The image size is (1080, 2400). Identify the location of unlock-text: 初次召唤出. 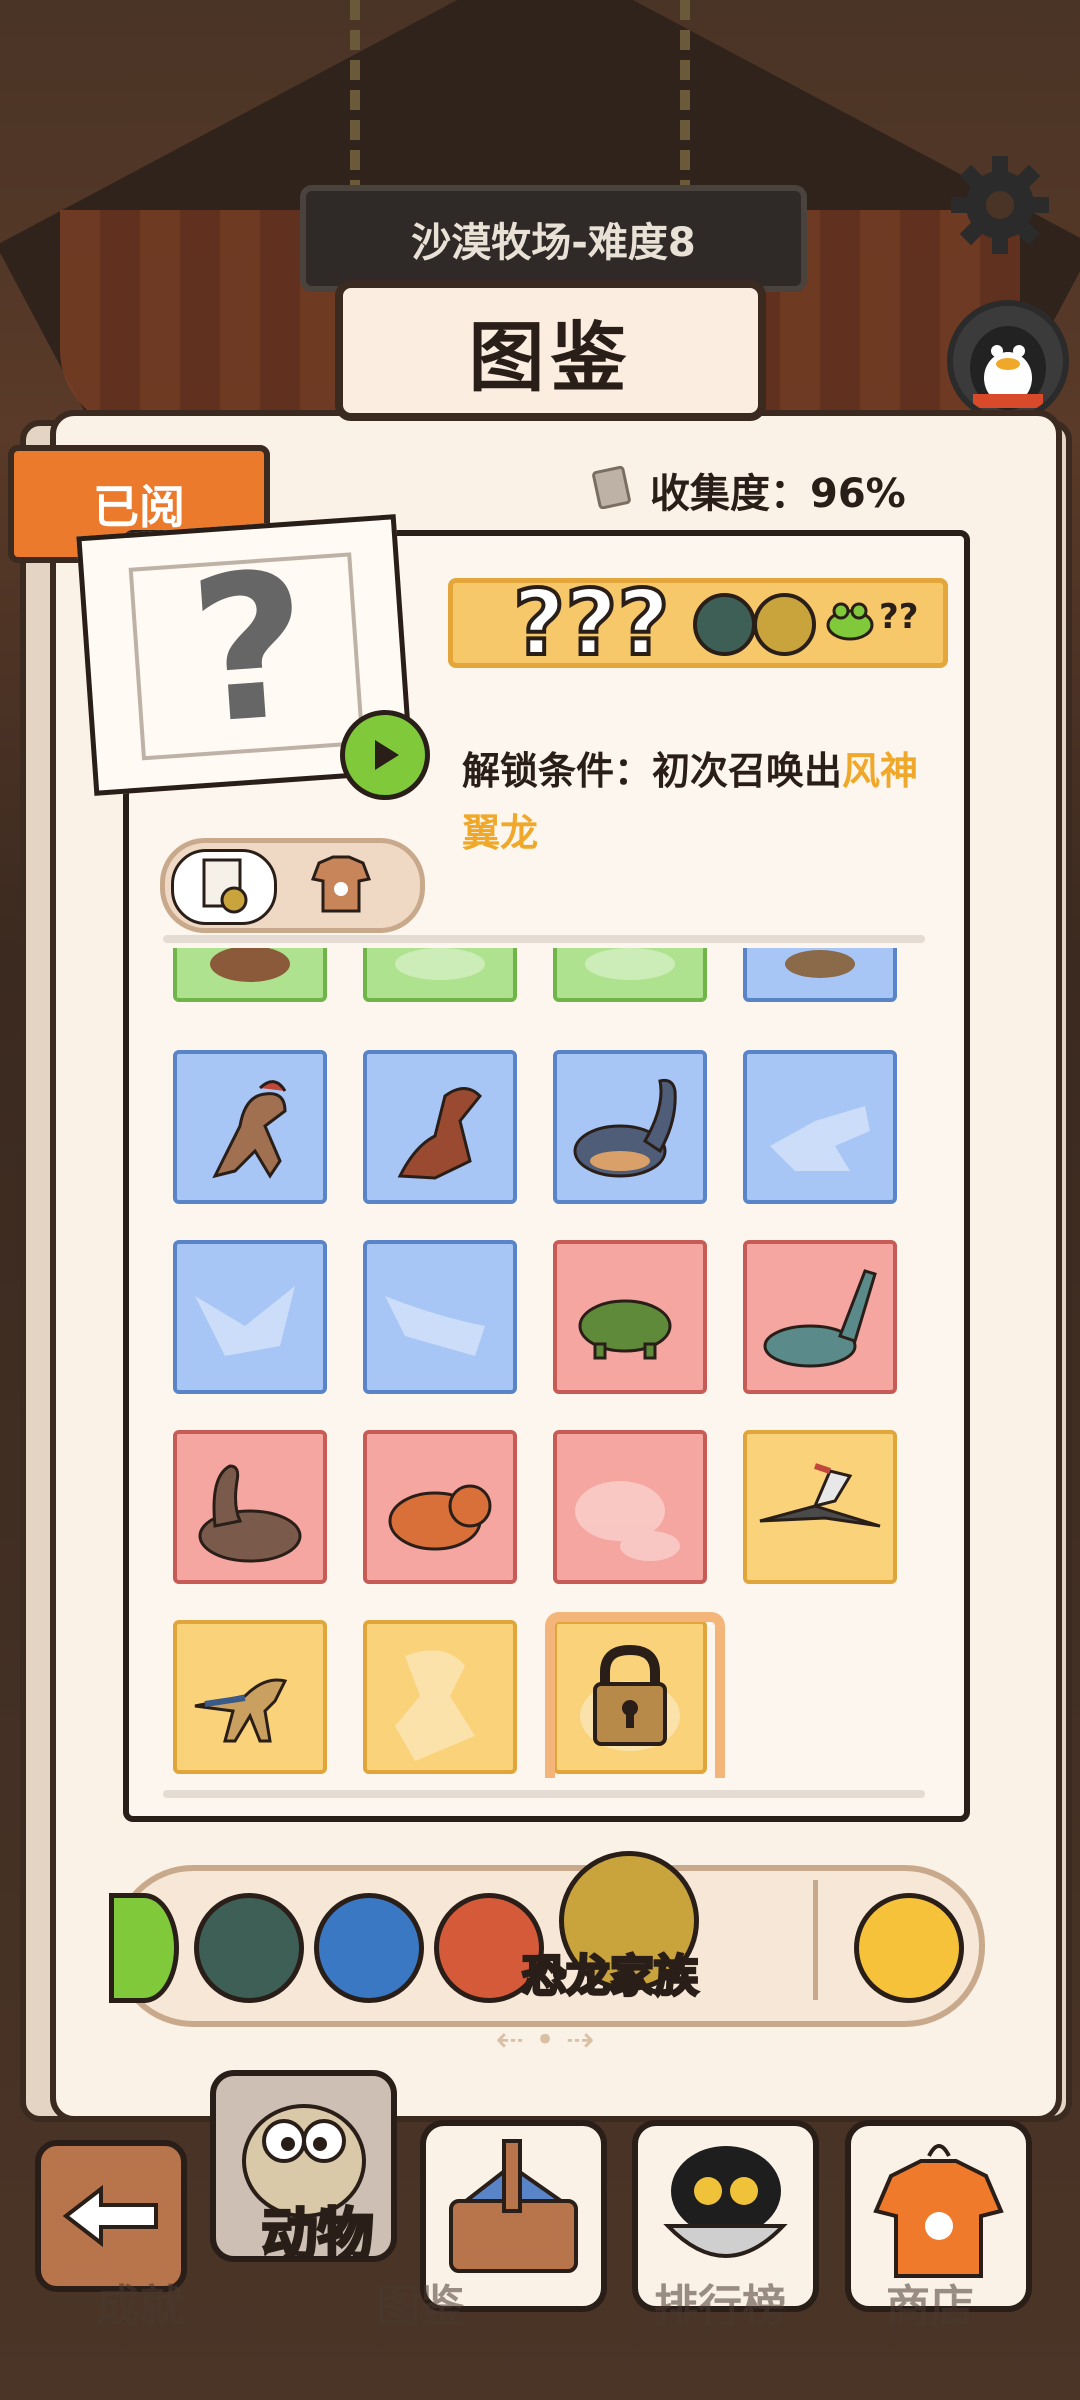
(747, 771).